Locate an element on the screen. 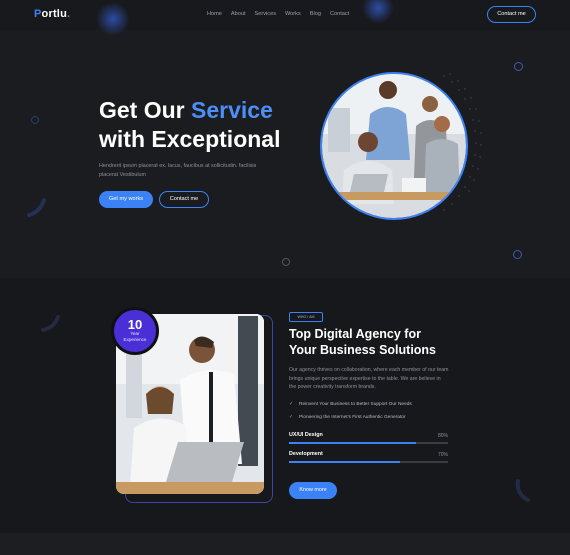 The height and width of the screenshot is (555, 570). skill-label-uxui: UX/UI Design is located at coordinates (306, 435).